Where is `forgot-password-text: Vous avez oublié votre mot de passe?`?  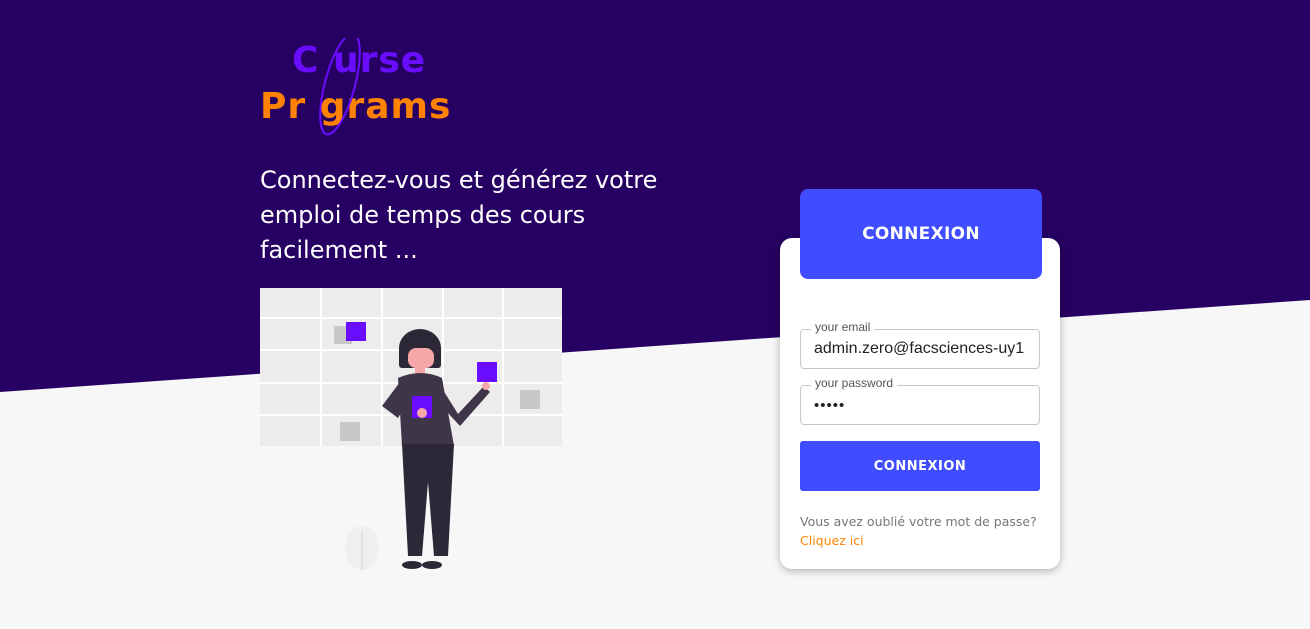 forgot-password-text: Vous avez oublié votre mot de passe? is located at coordinates (918, 521).